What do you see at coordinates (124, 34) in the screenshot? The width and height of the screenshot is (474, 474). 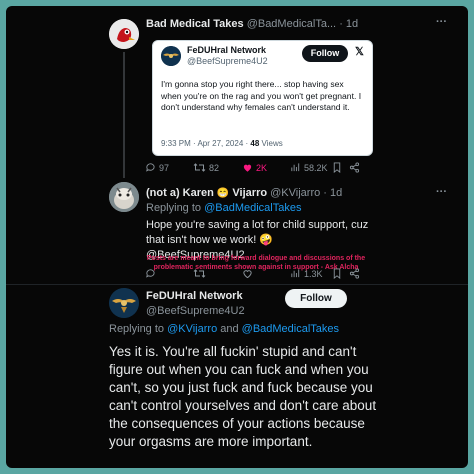 I see `bad-medical-takes-avatar` at bounding box center [124, 34].